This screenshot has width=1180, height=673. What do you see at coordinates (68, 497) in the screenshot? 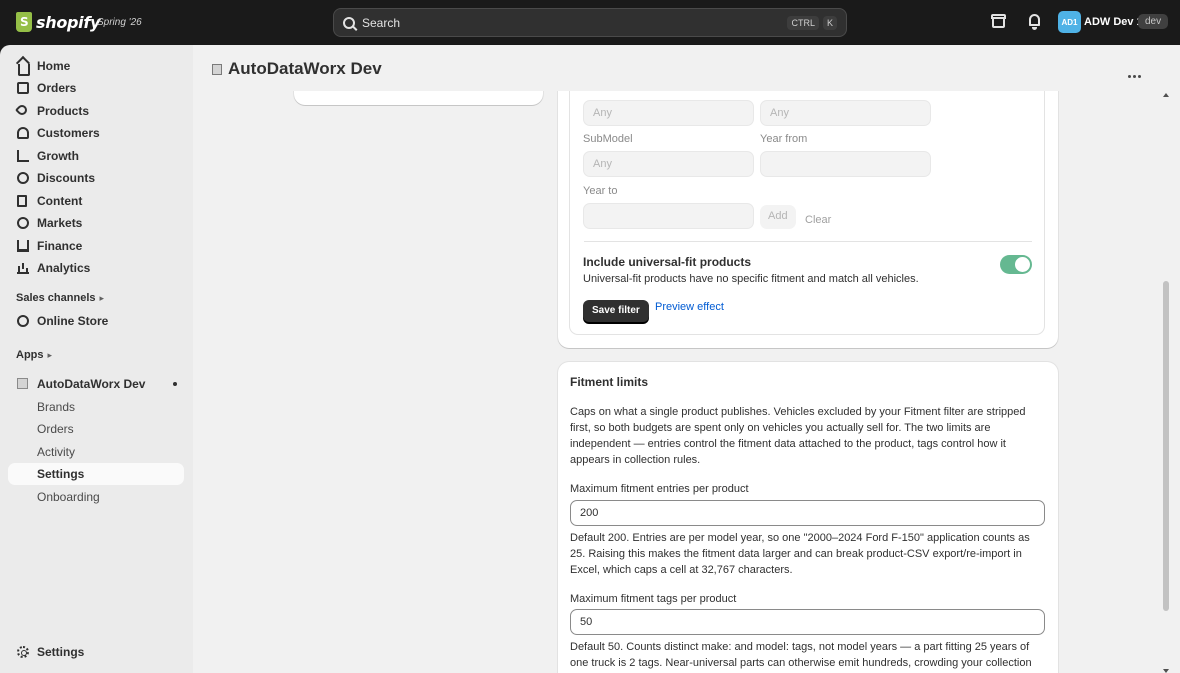
I see `sidebar-item-label: Onboarding` at bounding box center [68, 497].